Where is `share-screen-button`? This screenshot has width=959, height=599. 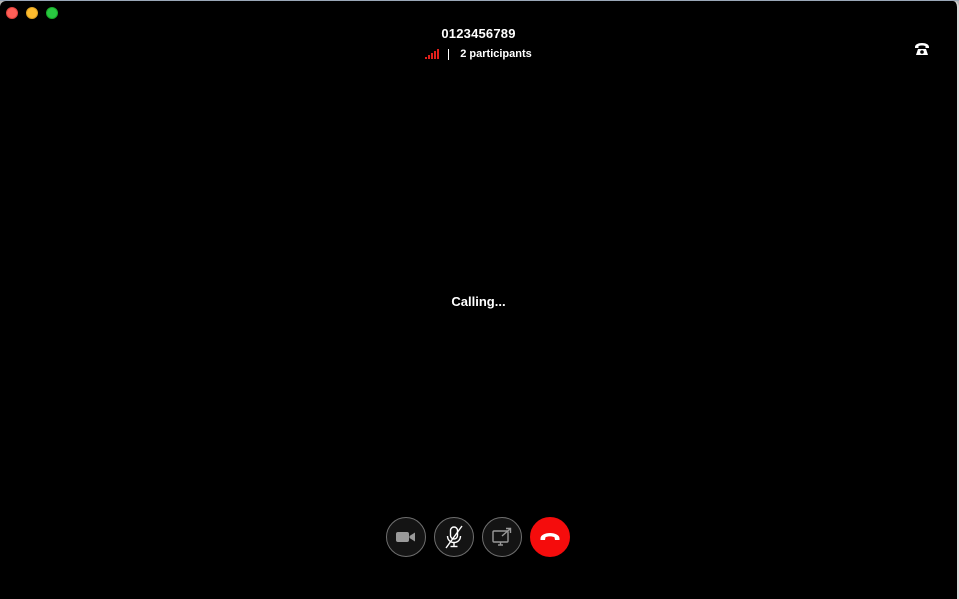 share-screen-button is located at coordinates (502, 537).